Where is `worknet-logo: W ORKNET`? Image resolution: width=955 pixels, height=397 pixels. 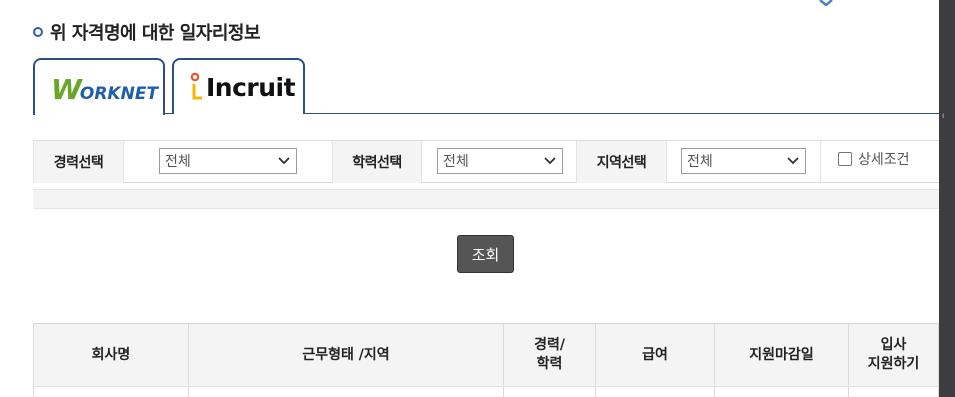
worknet-logo: W ORKNET is located at coordinates (105, 89).